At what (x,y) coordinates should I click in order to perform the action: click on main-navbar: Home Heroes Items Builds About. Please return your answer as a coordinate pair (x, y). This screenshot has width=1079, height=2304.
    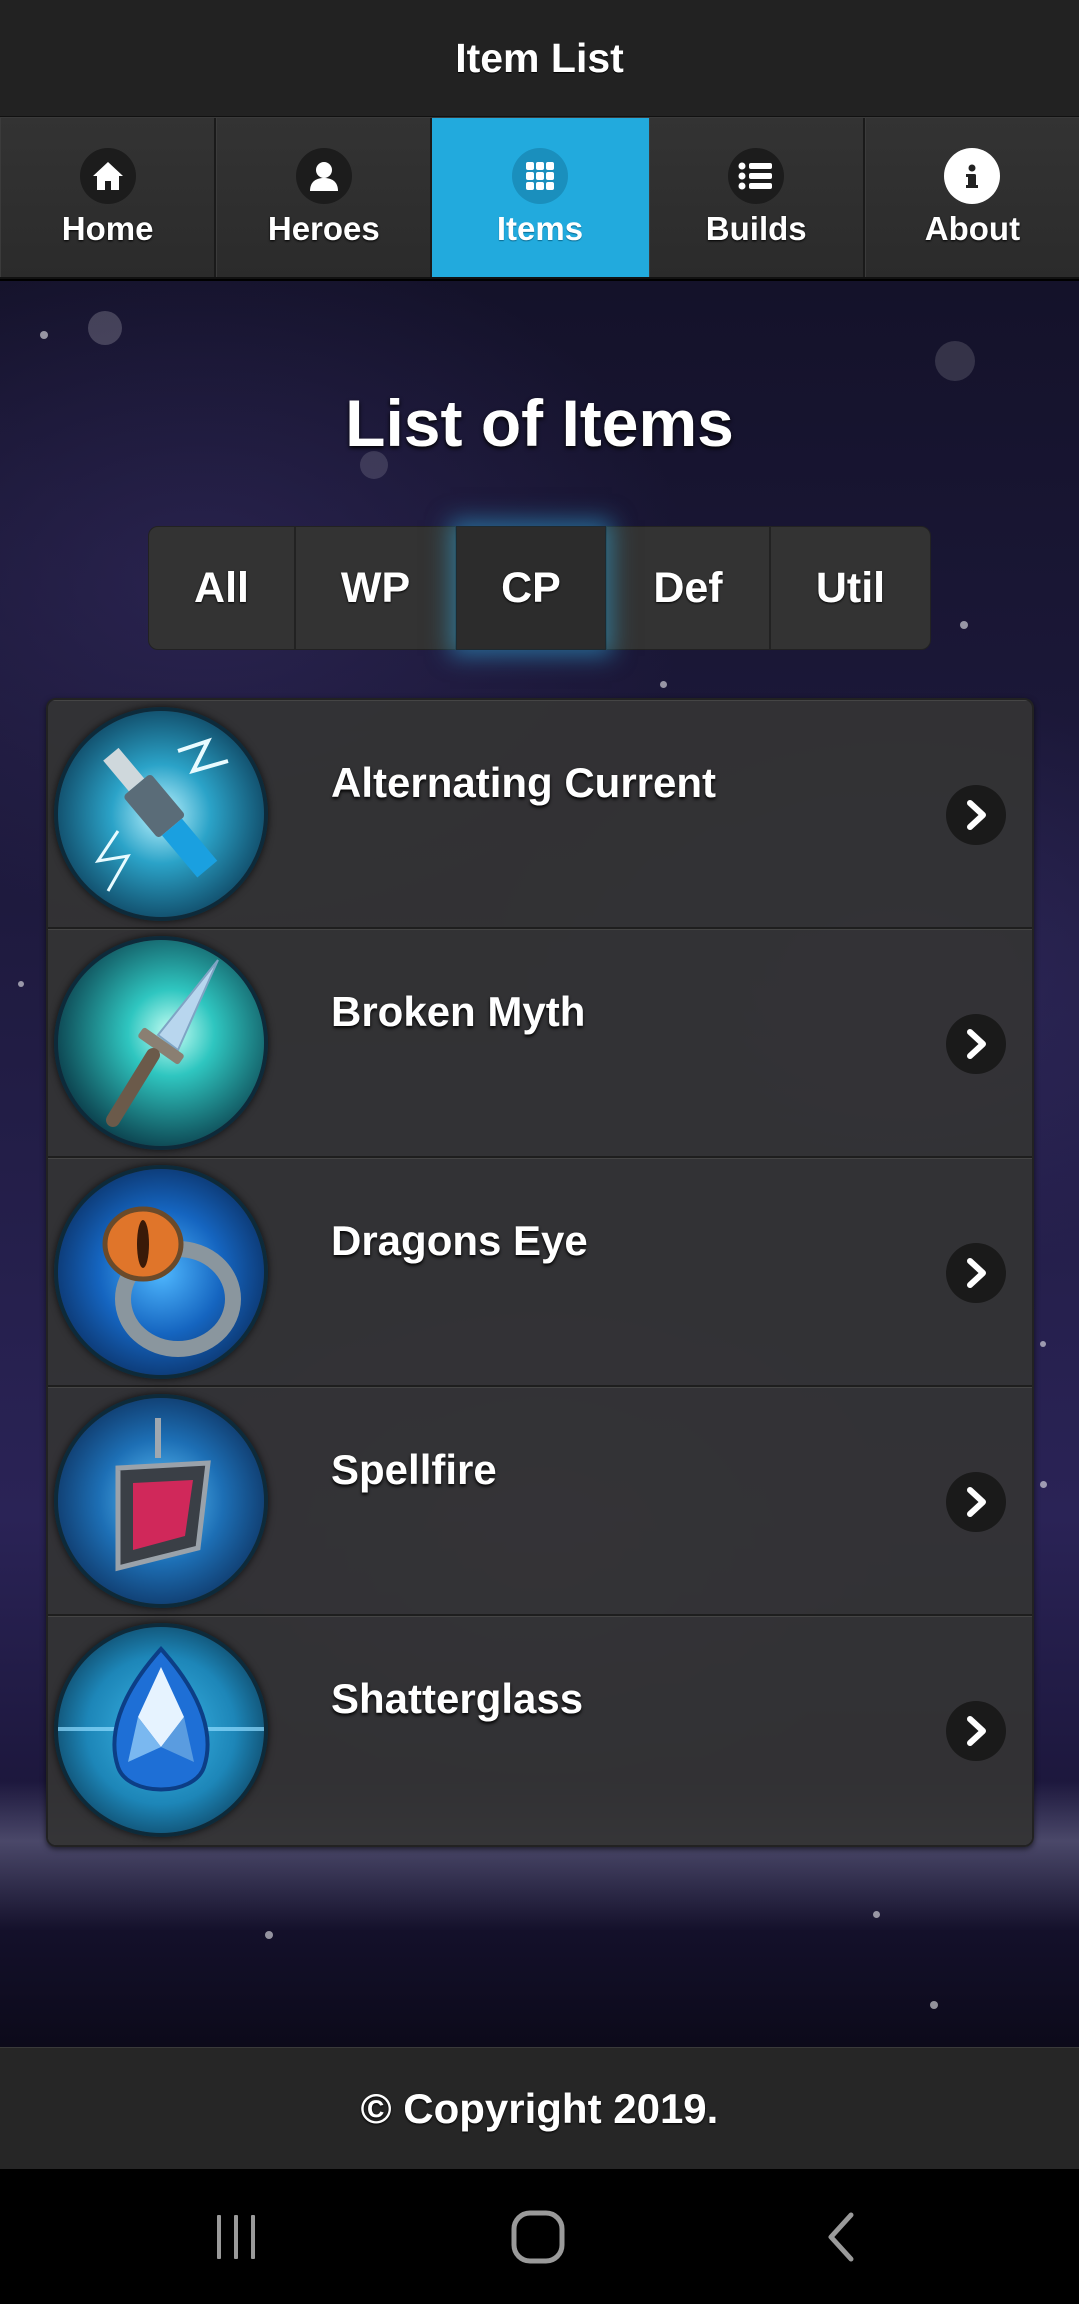
    Looking at the image, I should click on (539, 198).